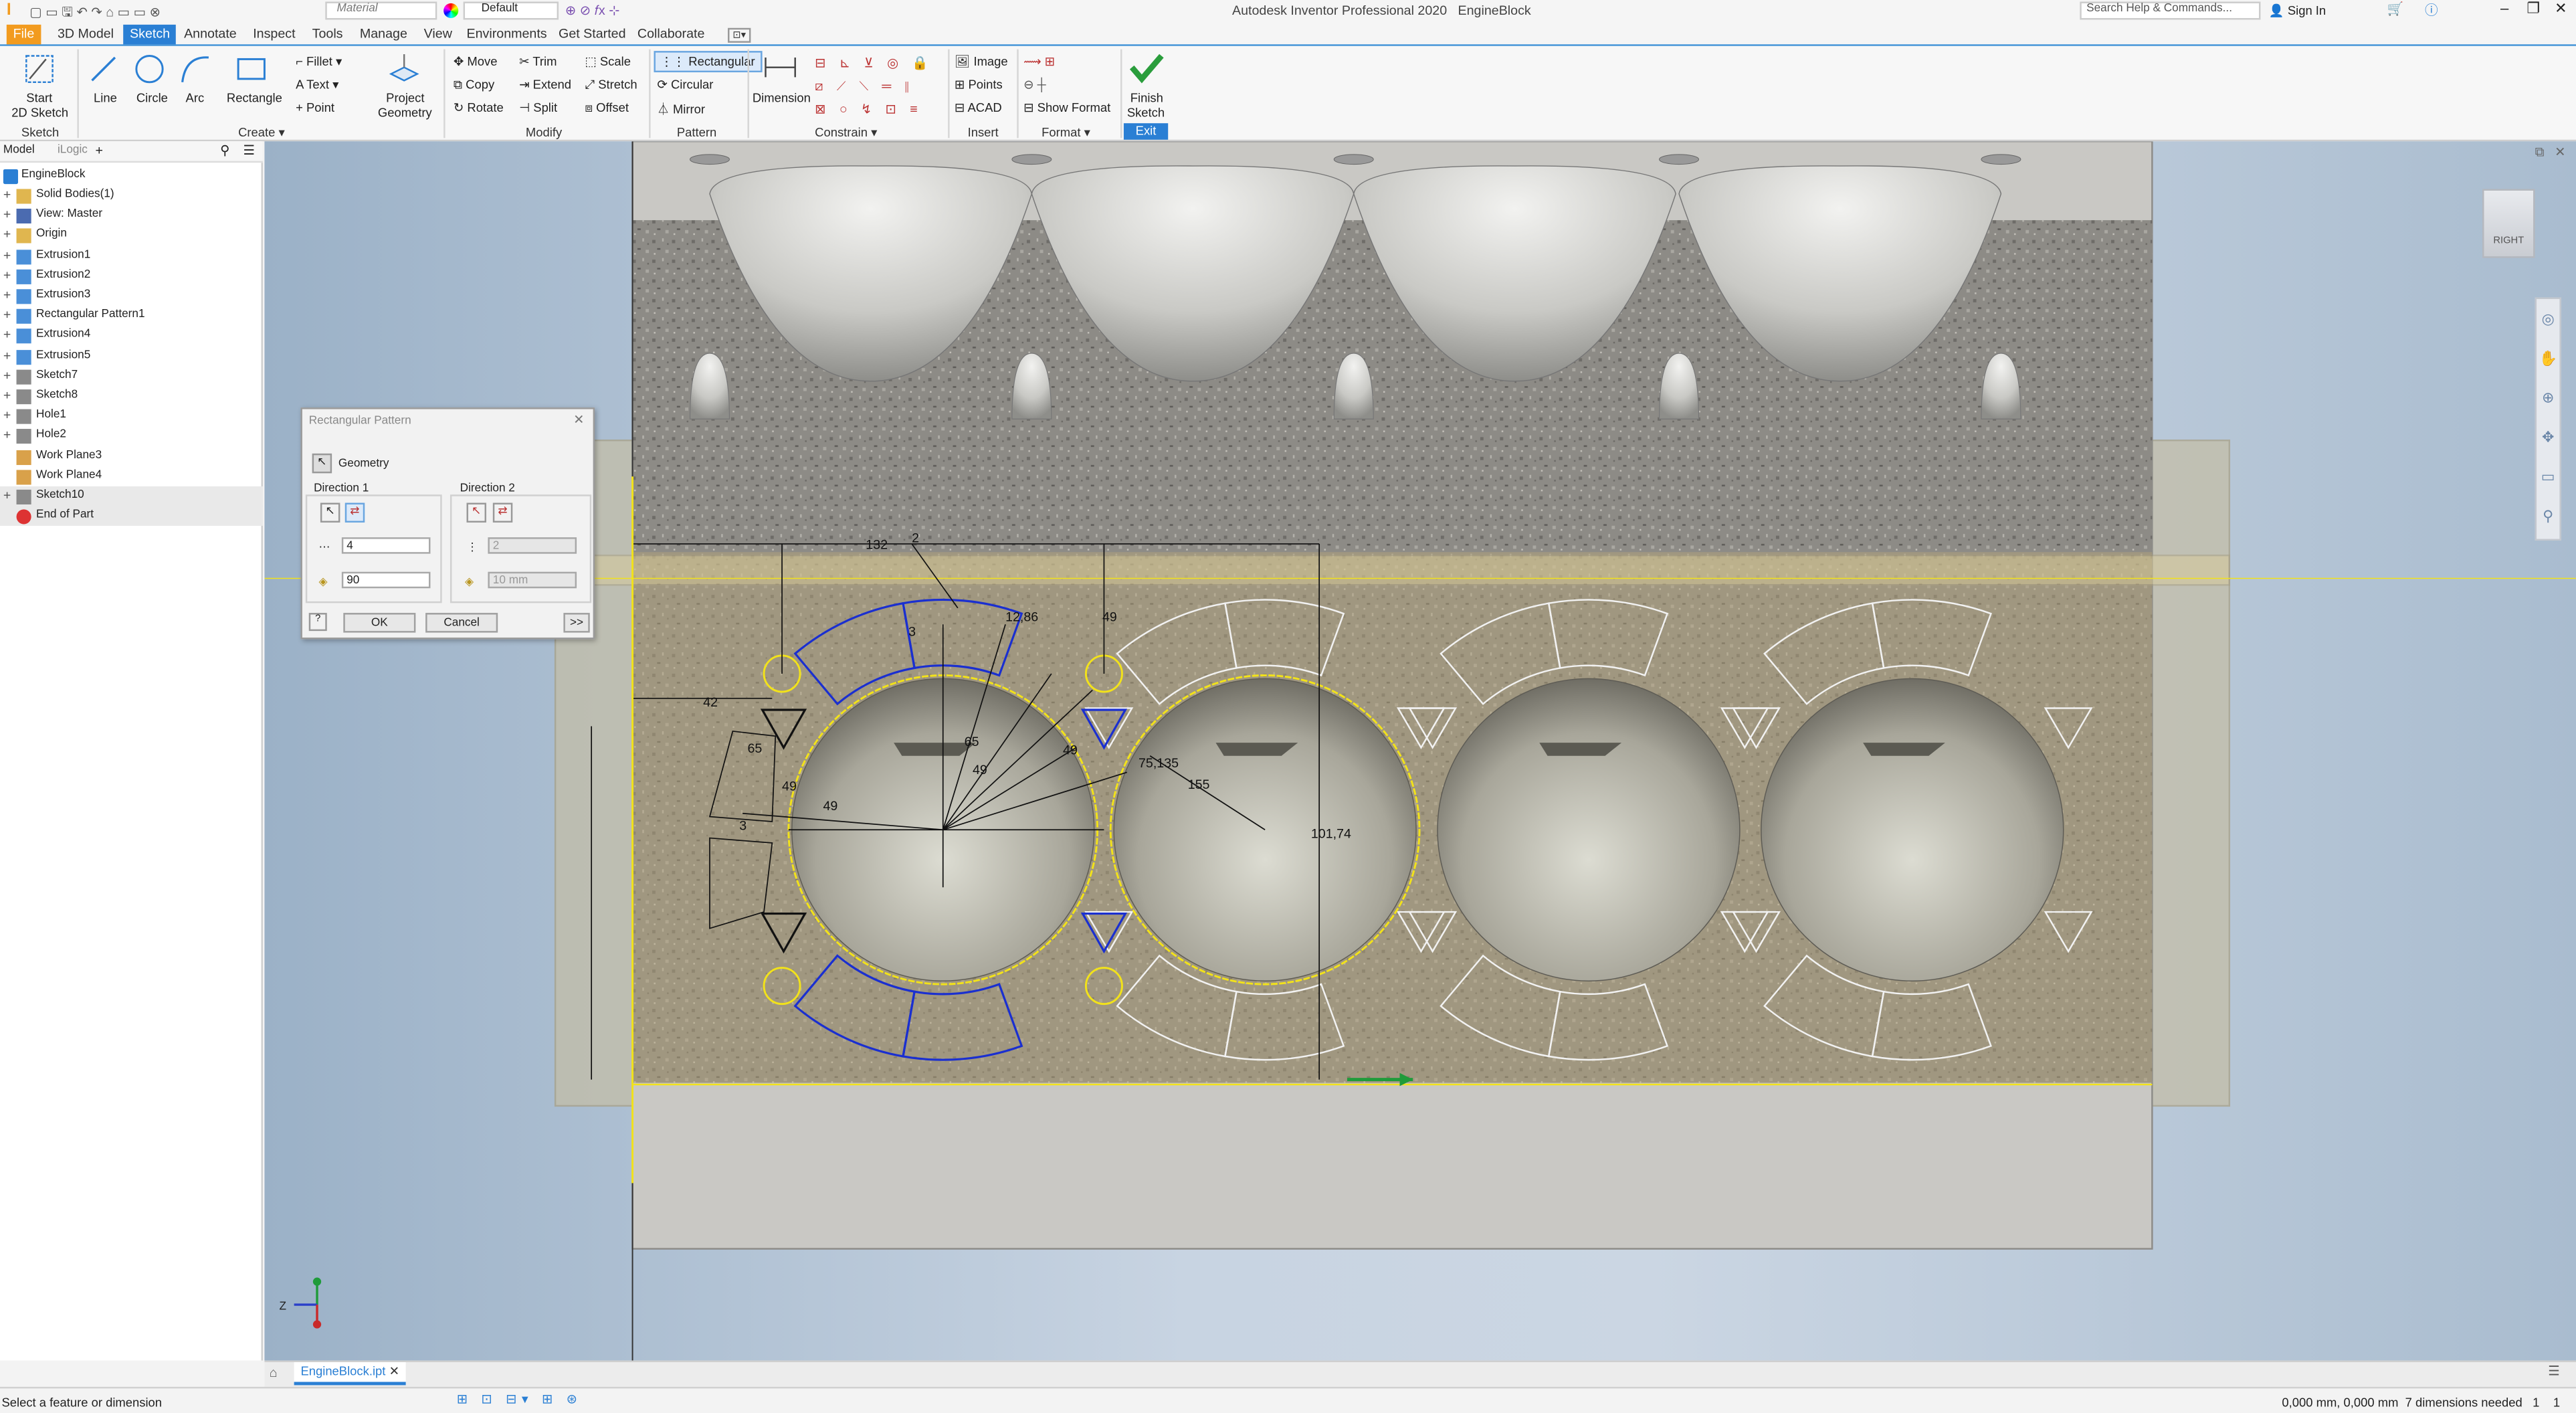 This screenshot has width=2576, height=1413. Describe the element at coordinates (65, 515) in the screenshot. I see `browser-item: End of Part` at that location.